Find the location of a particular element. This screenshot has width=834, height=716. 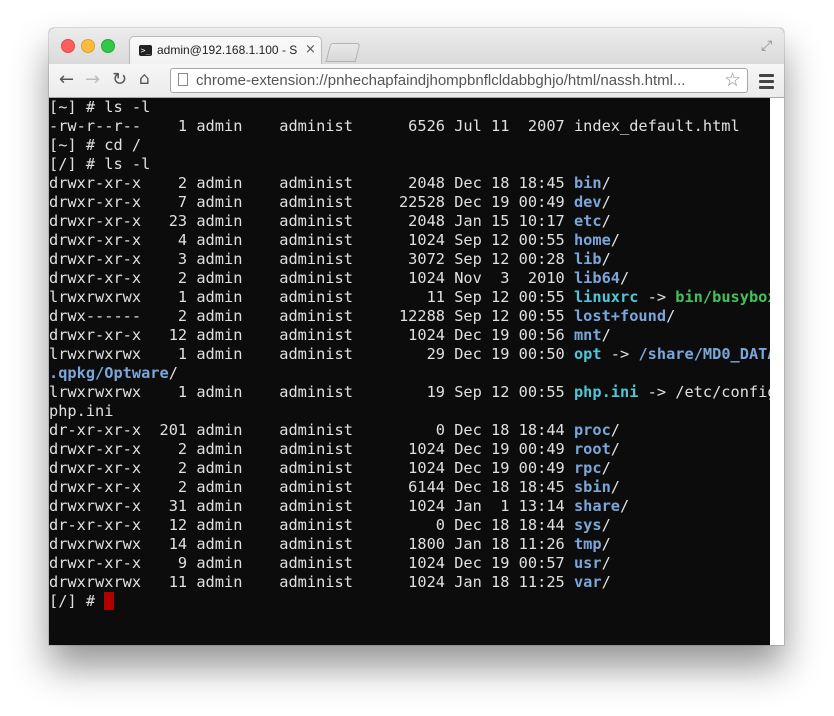

directory-name: usr is located at coordinates (587, 563).